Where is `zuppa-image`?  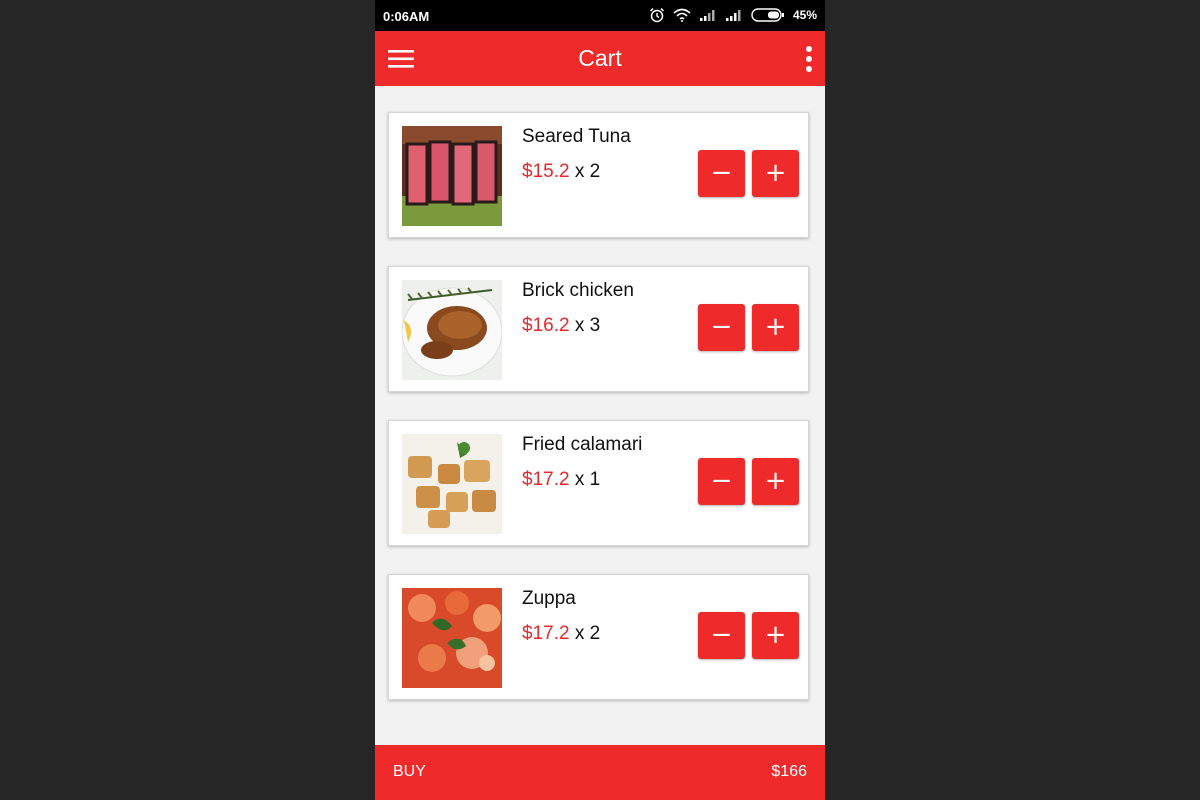 zuppa-image is located at coordinates (452, 638).